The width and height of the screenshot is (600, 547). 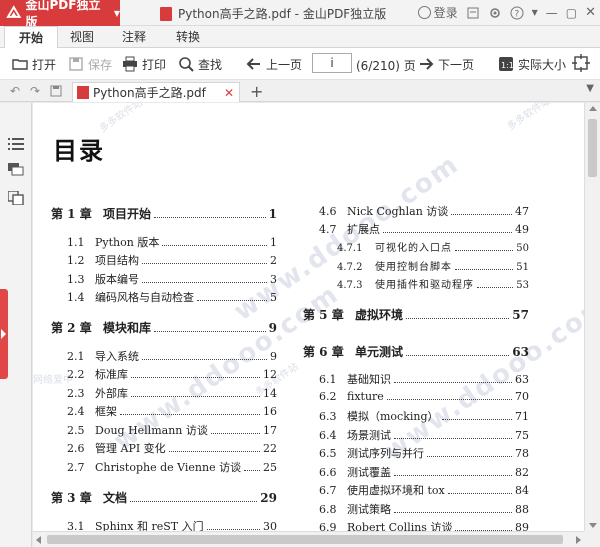 What do you see at coordinates (522, 509) in the screenshot?
I see `toc-entry-page: 88` at bounding box center [522, 509].